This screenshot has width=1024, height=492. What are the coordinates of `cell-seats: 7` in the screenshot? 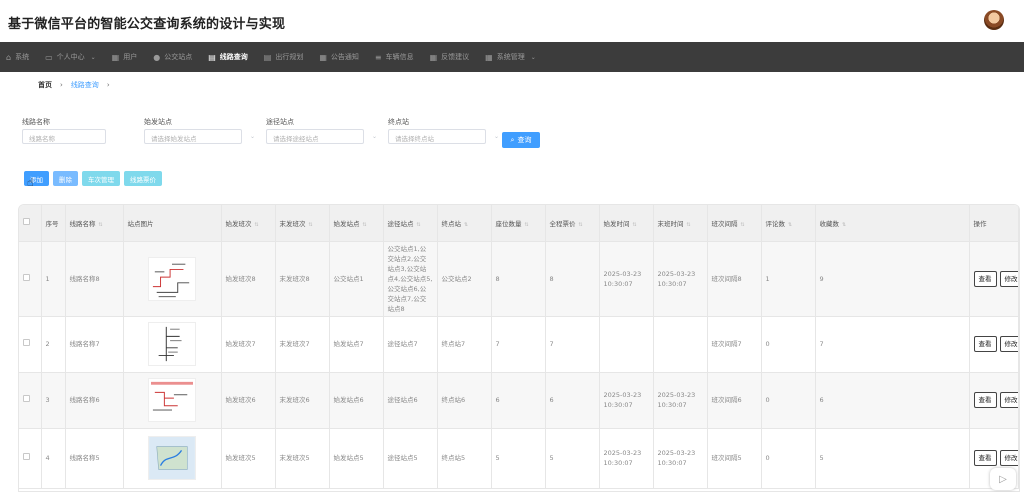 It's located at (518, 344).